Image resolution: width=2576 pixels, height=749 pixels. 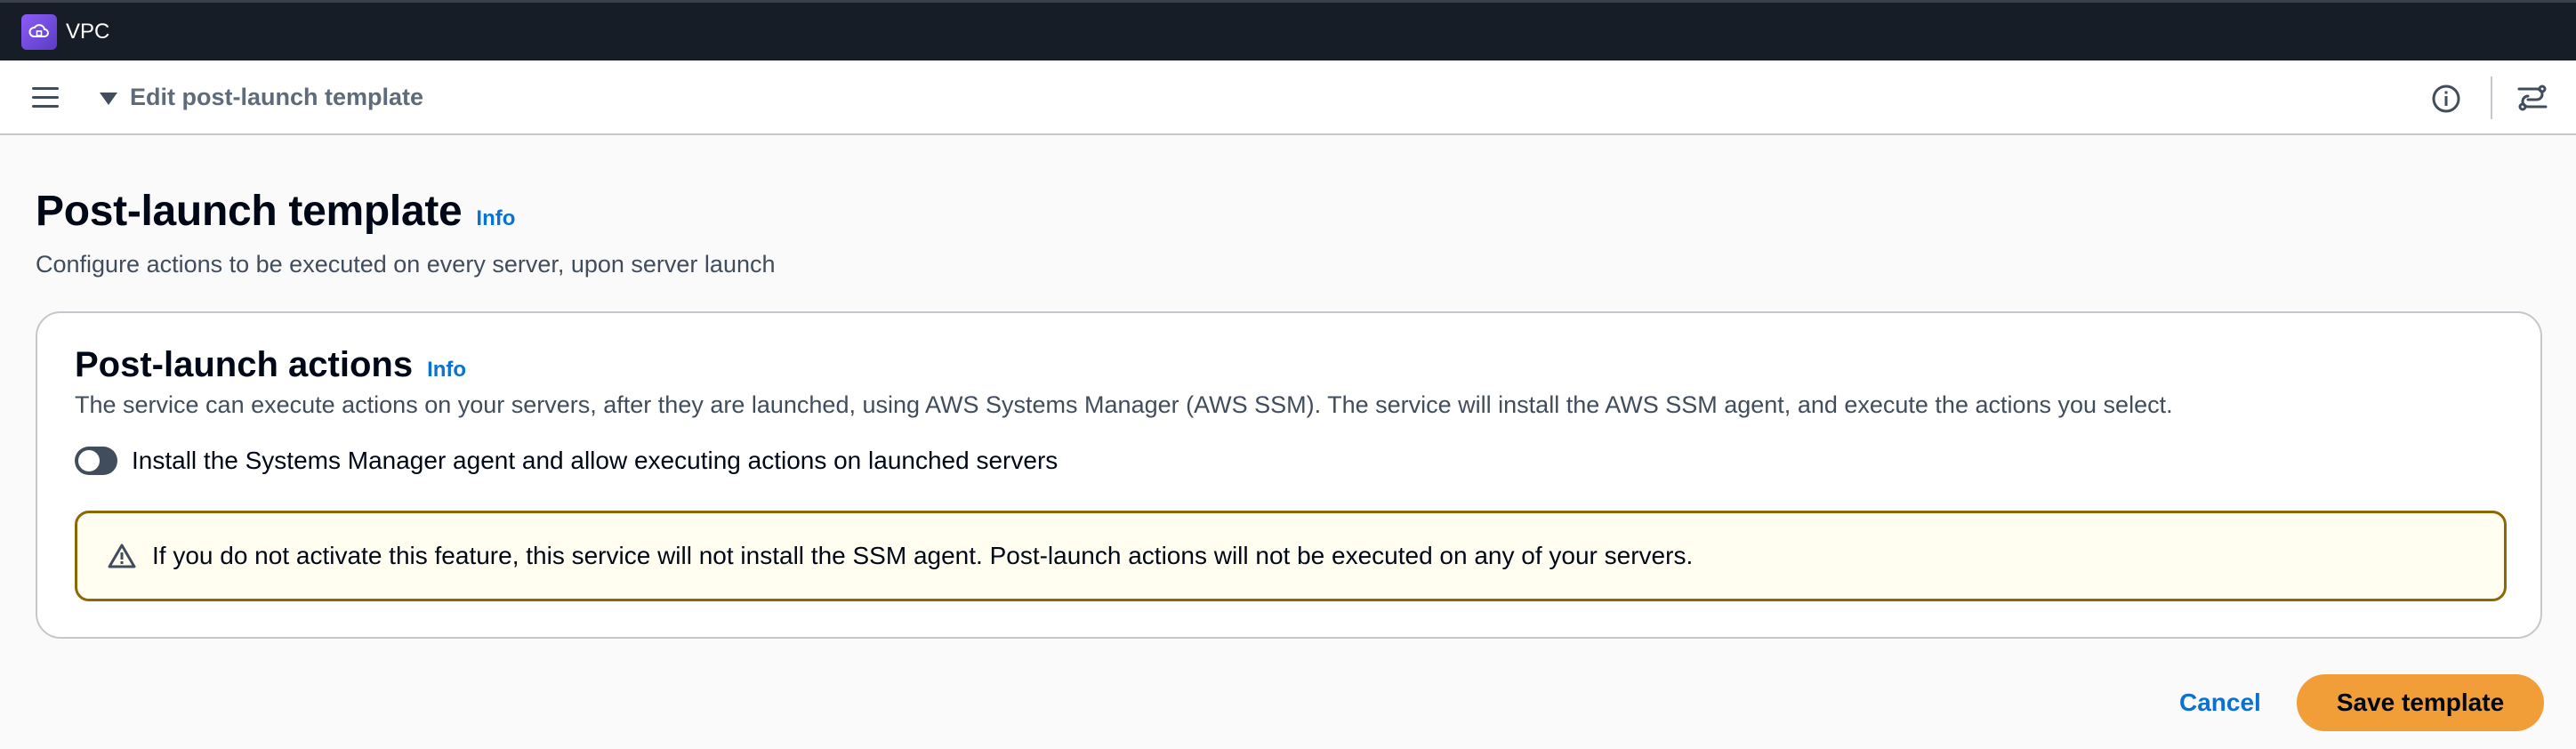 I want to click on container-title: Post-launch actions, so click(x=244, y=364).